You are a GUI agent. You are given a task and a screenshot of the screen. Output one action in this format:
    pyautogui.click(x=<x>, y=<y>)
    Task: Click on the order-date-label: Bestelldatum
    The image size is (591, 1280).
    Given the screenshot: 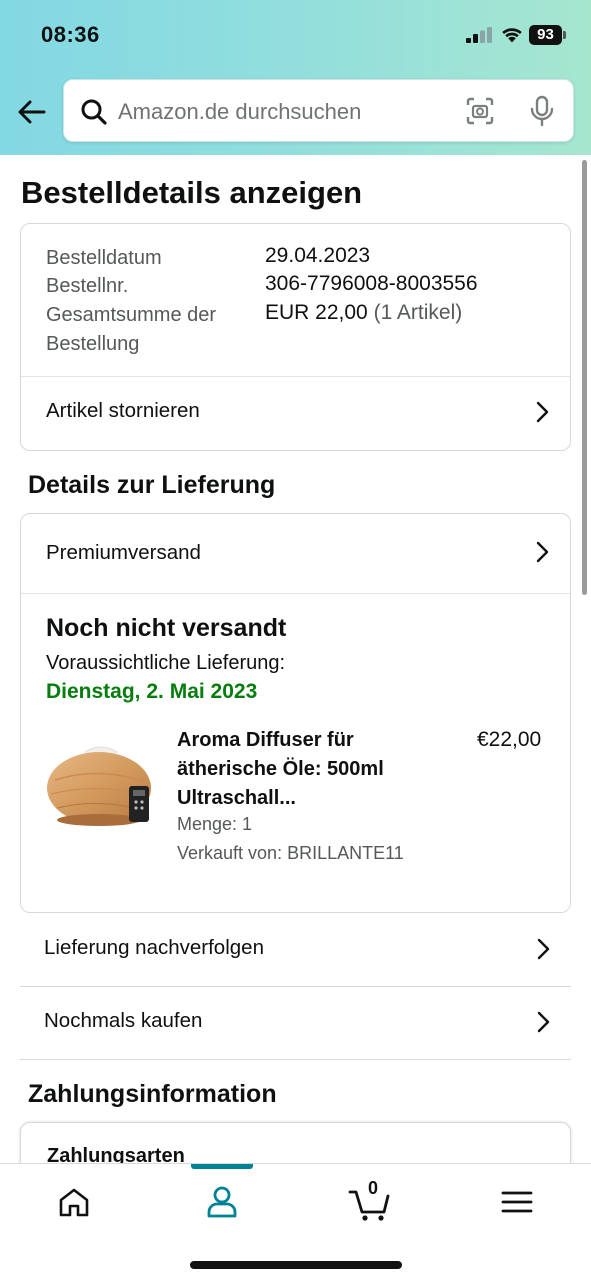 What is the action you would take?
    pyautogui.click(x=104, y=258)
    